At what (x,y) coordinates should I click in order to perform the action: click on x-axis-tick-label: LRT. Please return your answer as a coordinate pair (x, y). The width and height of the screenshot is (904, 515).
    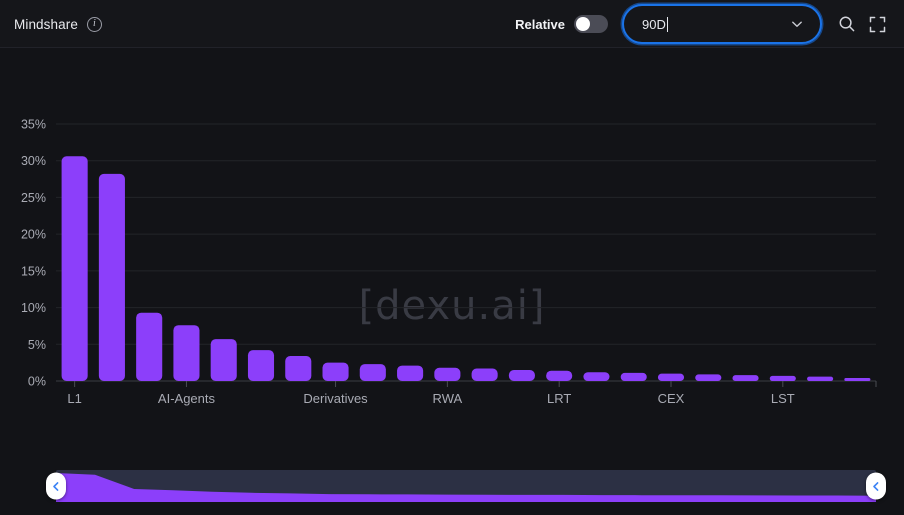
    Looking at the image, I should click on (559, 398).